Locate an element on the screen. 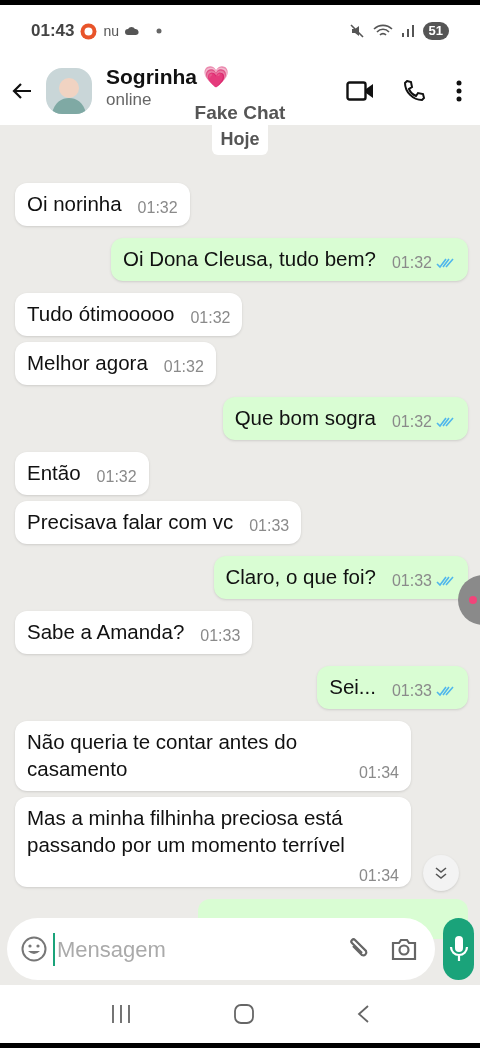 Image resolution: width=480 pixels, height=1048 pixels. message-text: Claro, o que foi? is located at coordinates (300, 576).